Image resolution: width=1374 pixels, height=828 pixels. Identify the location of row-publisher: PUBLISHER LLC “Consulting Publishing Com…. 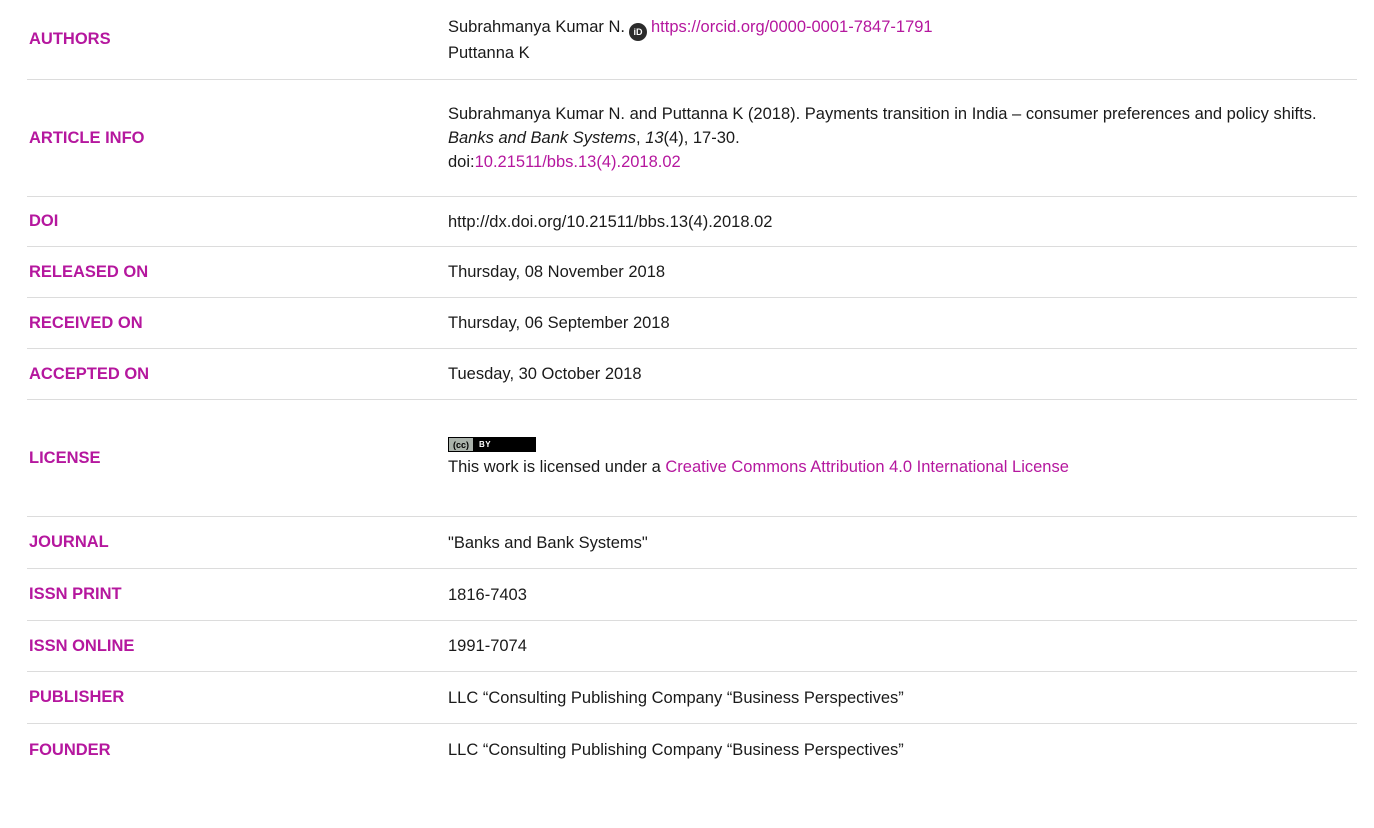
(692, 698).